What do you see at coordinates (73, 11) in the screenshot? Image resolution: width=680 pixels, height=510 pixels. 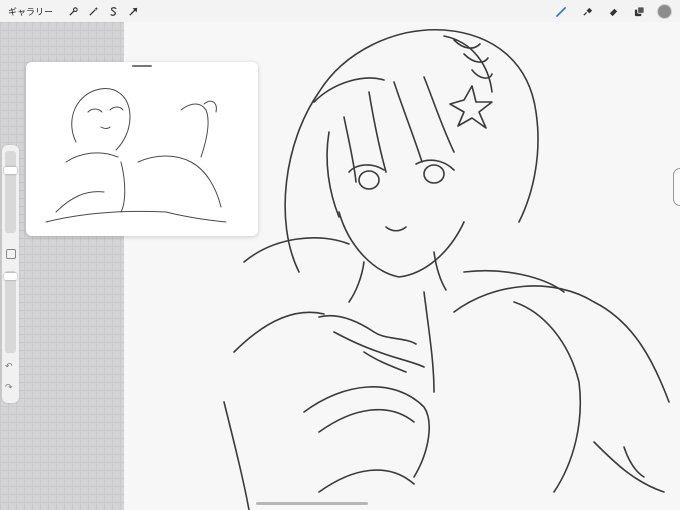 I see `wrench-icon` at bounding box center [73, 11].